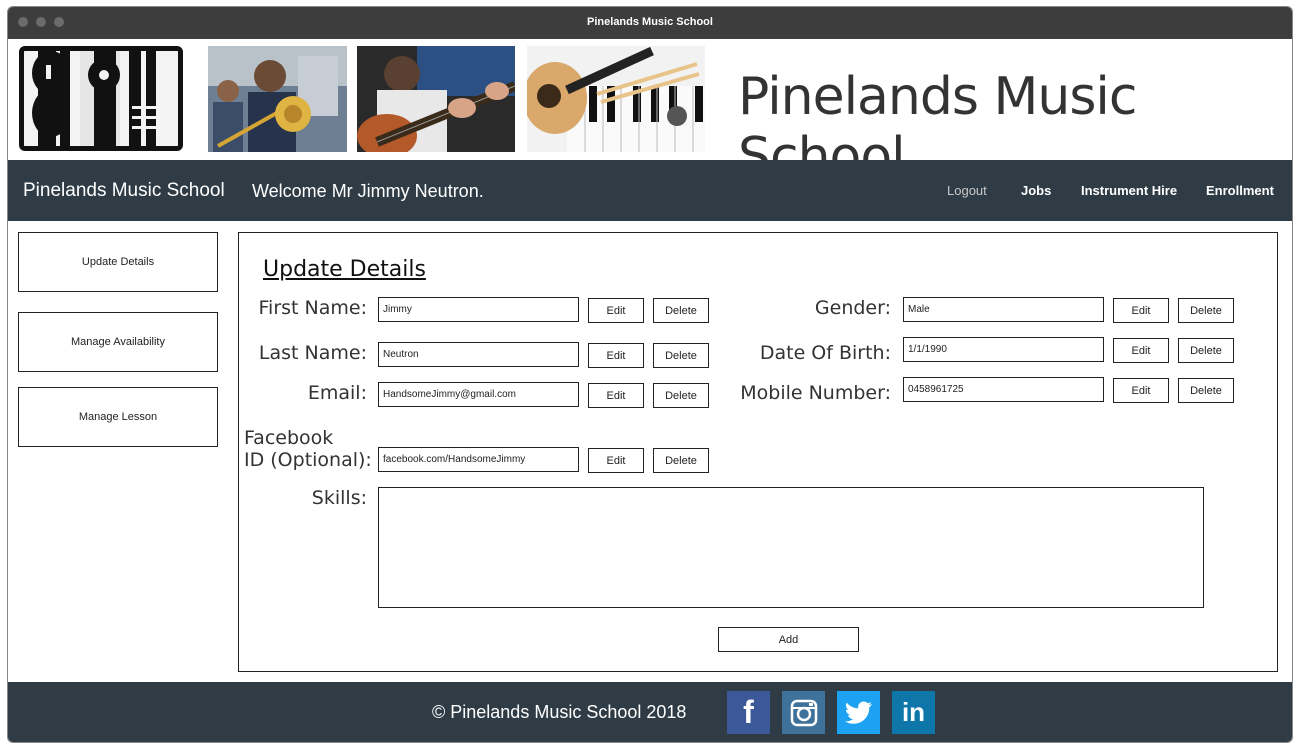 The width and height of the screenshot is (1305, 755). What do you see at coordinates (124, 191) in the screenshot?
I see `navbar-brand: Pinelands Music School` at bounding box center [124, 191].